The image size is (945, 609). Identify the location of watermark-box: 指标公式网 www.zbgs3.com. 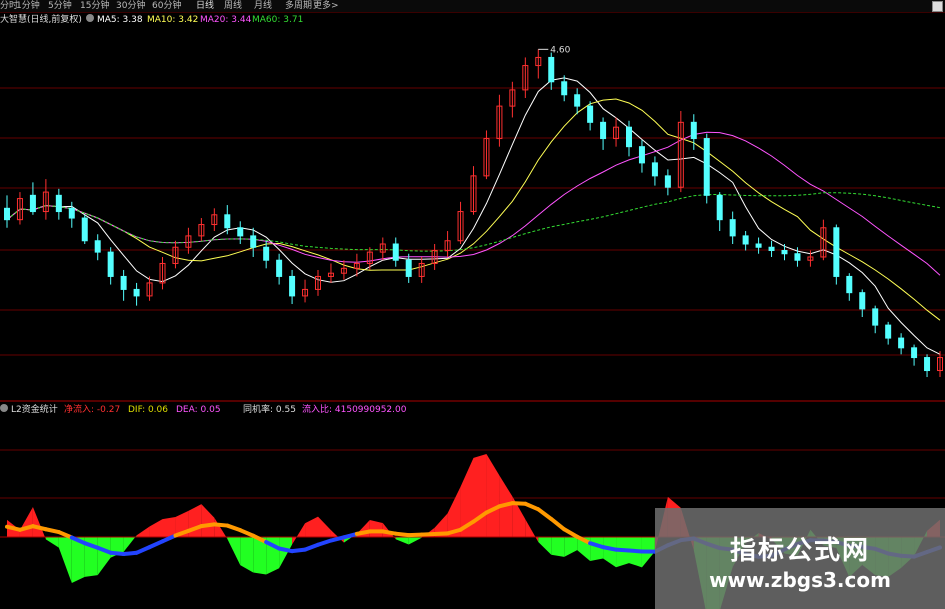
(800, 558).